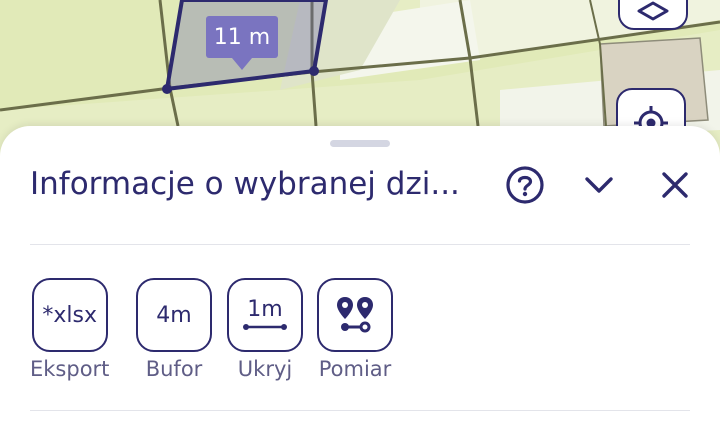  I want to click on help-button, so click(525, 185).